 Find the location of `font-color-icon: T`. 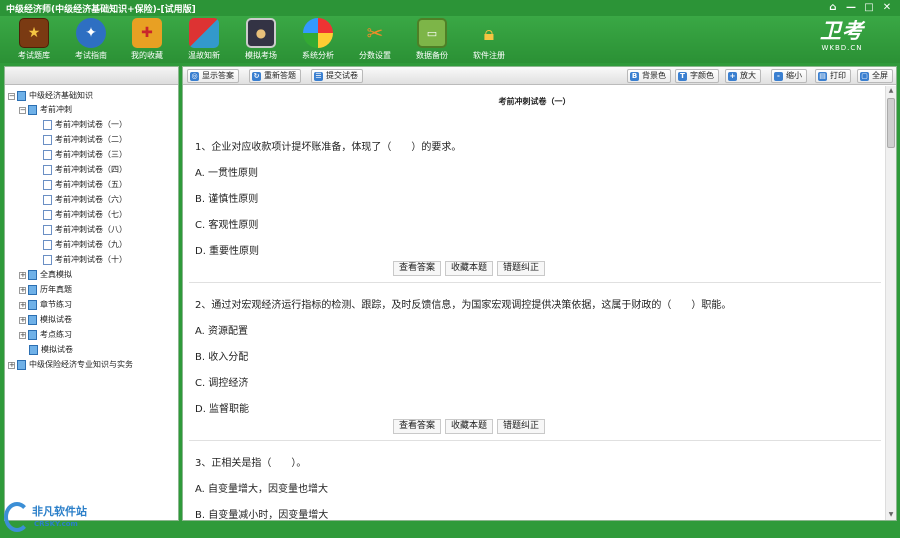

font-color-icon: T is located at coordinates (682, 76).